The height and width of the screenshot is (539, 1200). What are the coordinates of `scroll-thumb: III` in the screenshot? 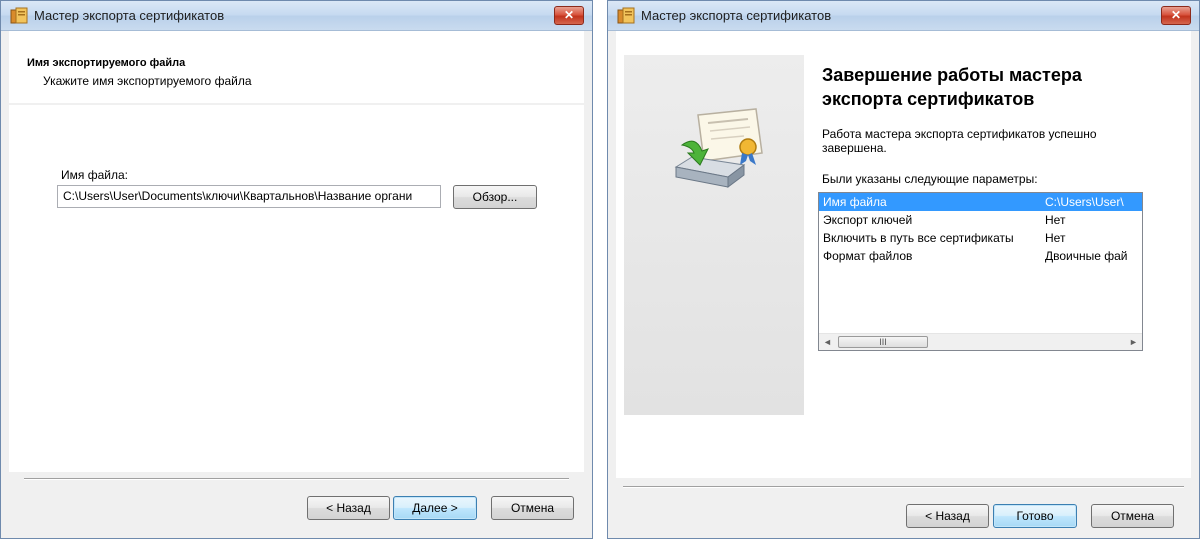 It's located at (883, 342).